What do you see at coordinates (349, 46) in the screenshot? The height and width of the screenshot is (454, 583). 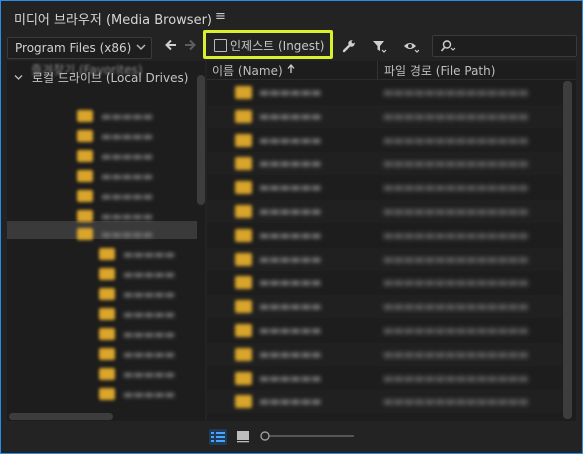 I see `wrench-icon` at bounding box center [349, 46].